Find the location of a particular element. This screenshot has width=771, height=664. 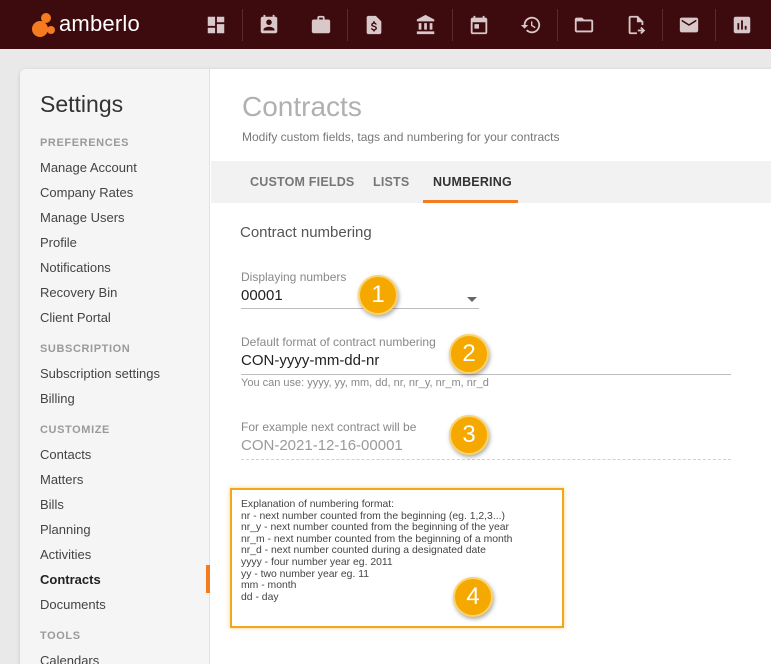

sidebar-item-documents: Documents is located at coordinates (73, 604).